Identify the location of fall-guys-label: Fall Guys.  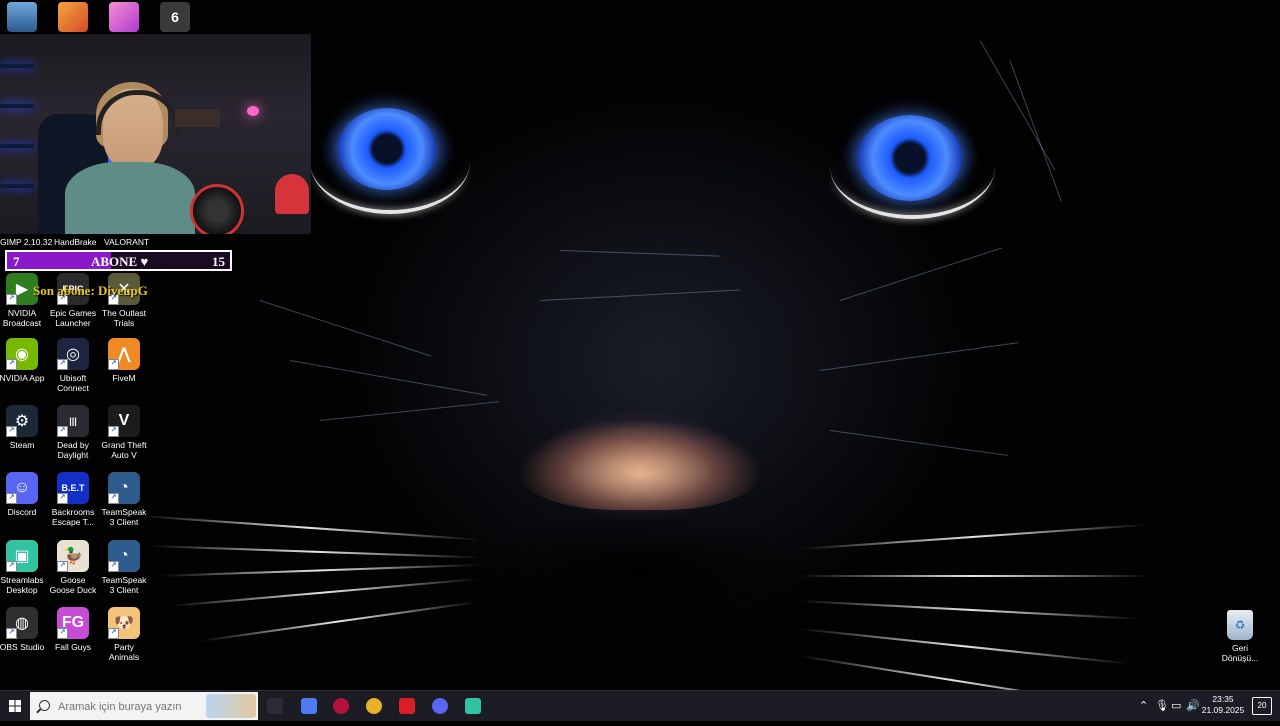
(73, 647).